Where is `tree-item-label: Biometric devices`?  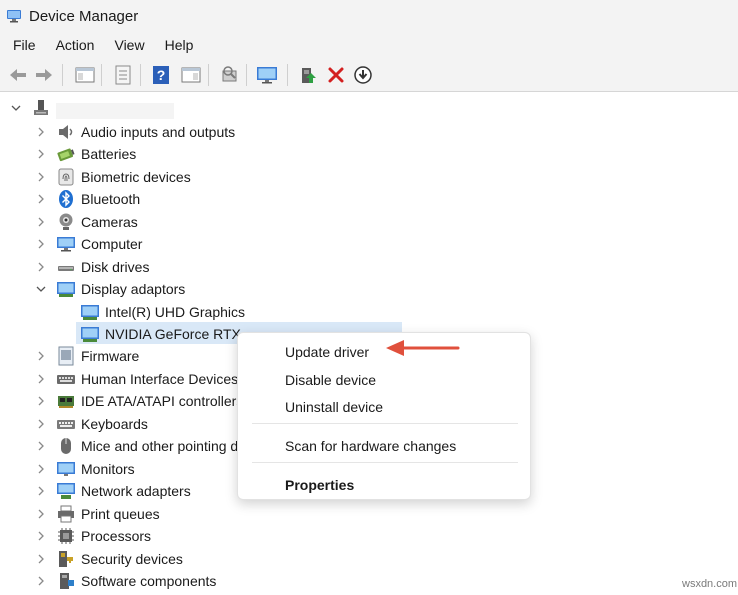
tree-item-label: Biometric devices is located at coordinates (136, 177).